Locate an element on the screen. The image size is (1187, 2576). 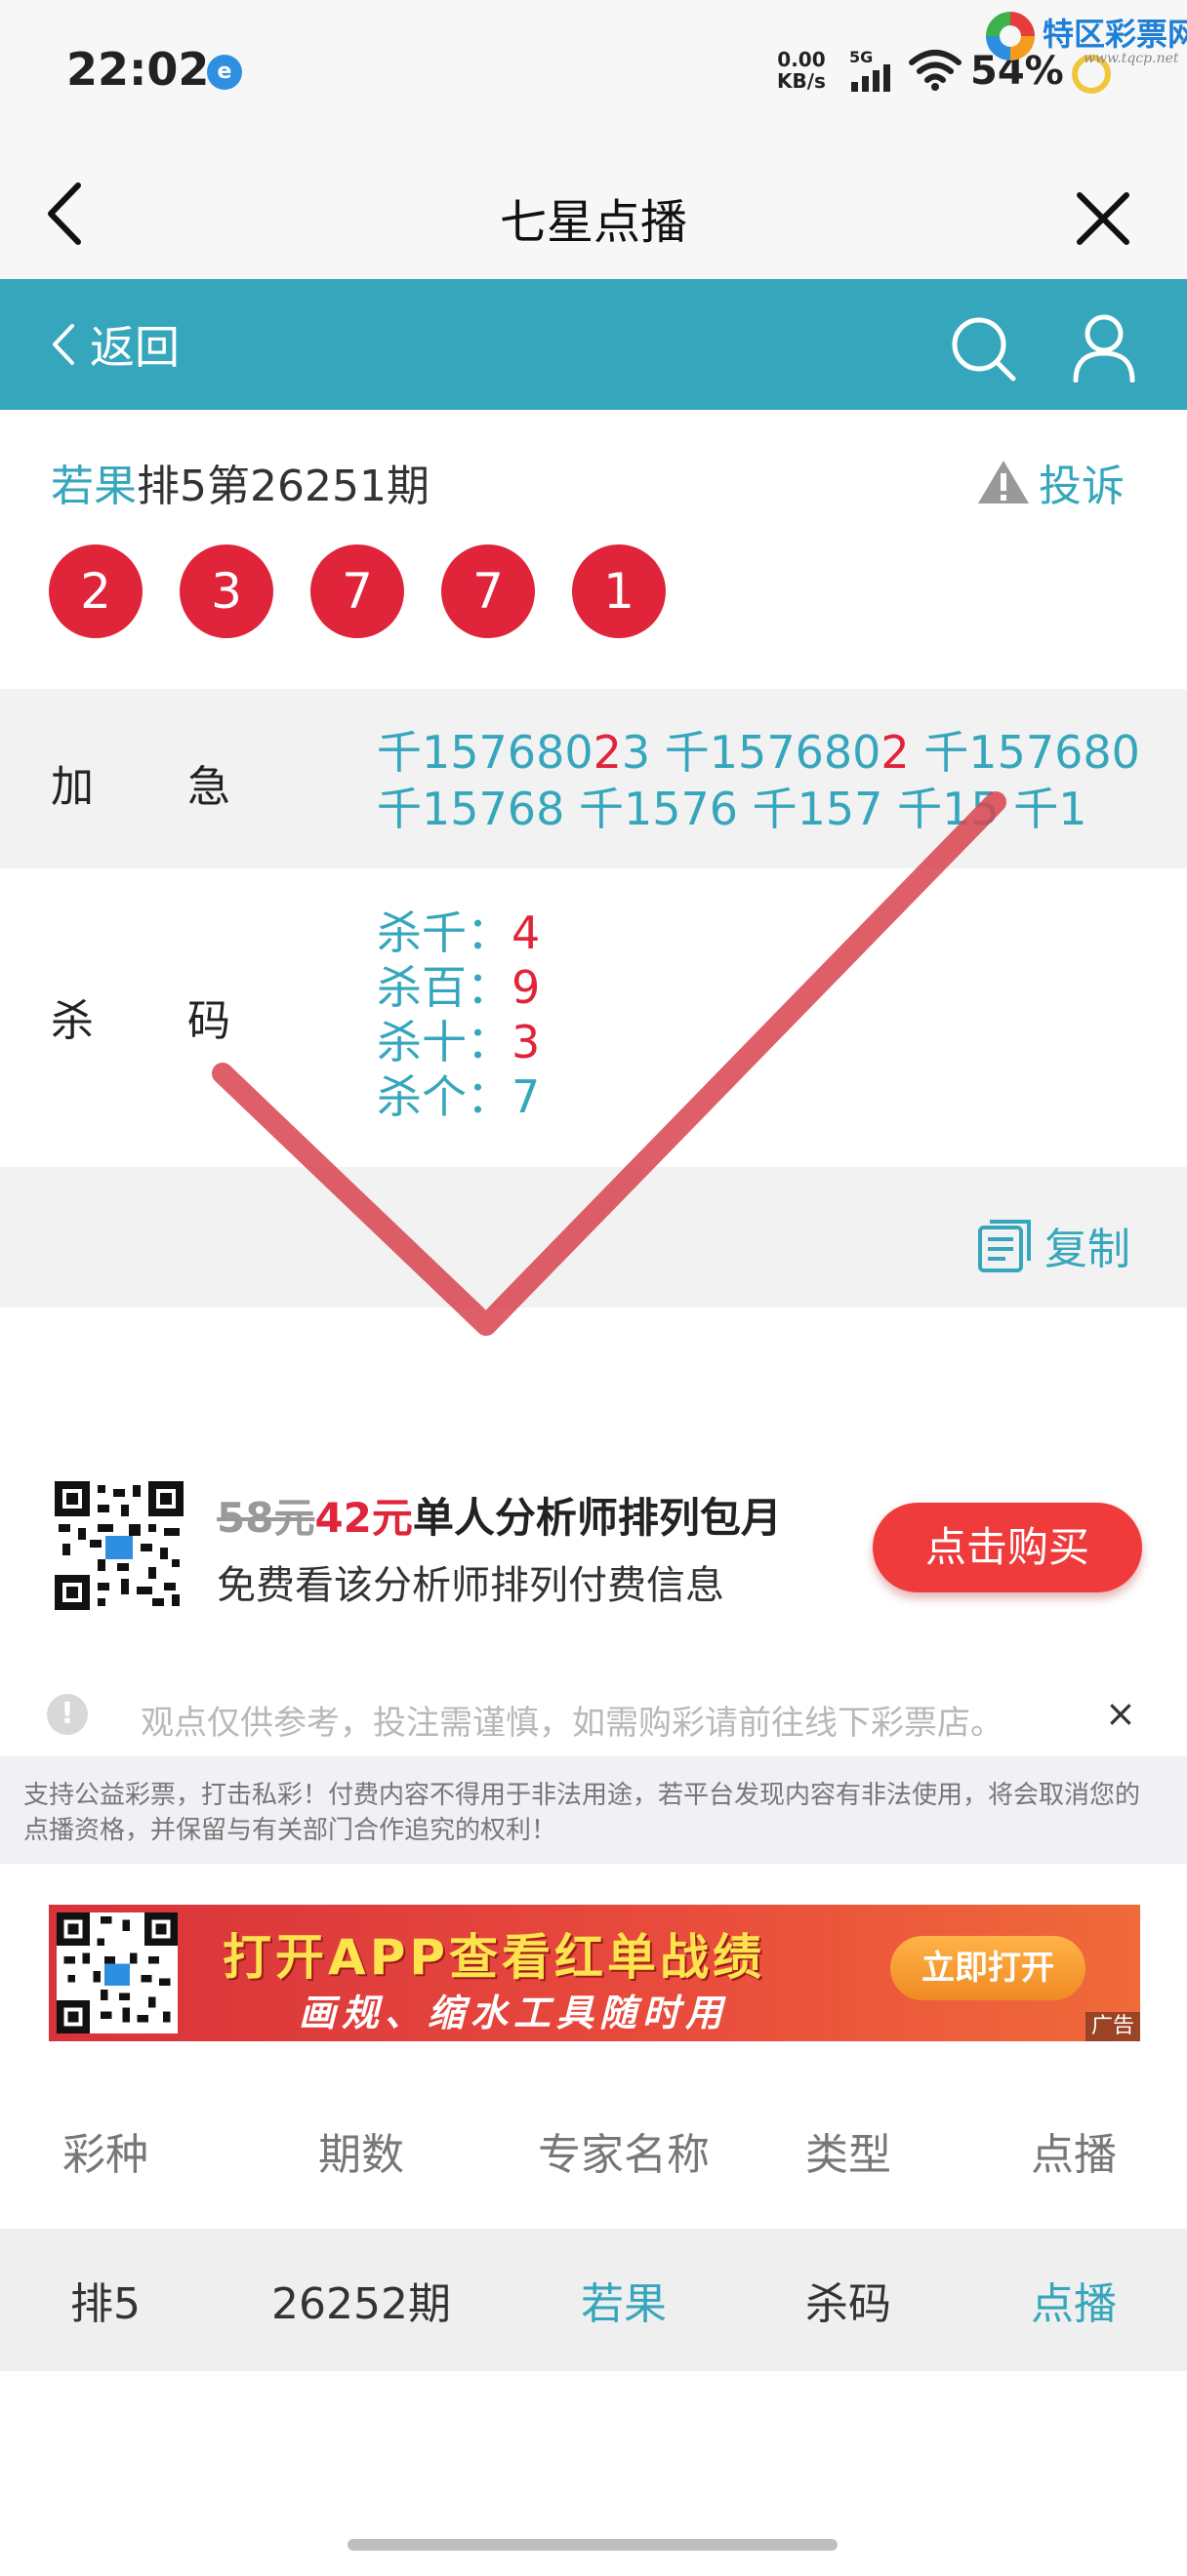
watermark-url: www.tqcp.net is located at coordinates (1131, 58).